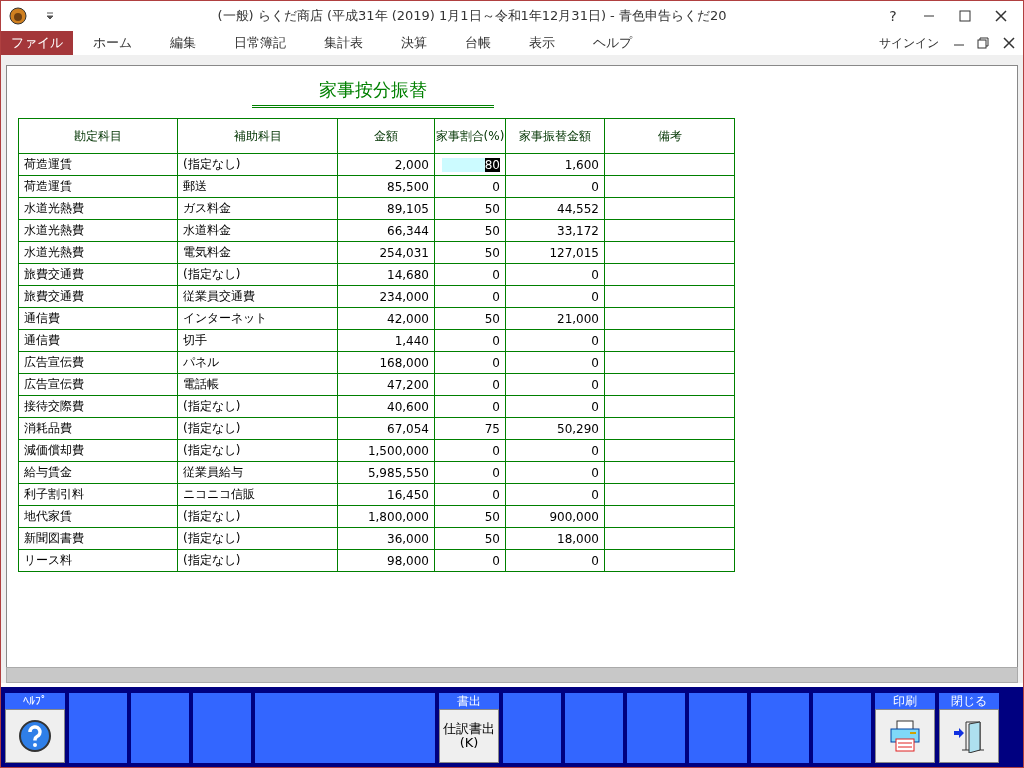 This screenshot has height=768, width=1024. Describe the element at coordinates (98, 560) in the screenshot. I see `table-cell: リース料` at that location.